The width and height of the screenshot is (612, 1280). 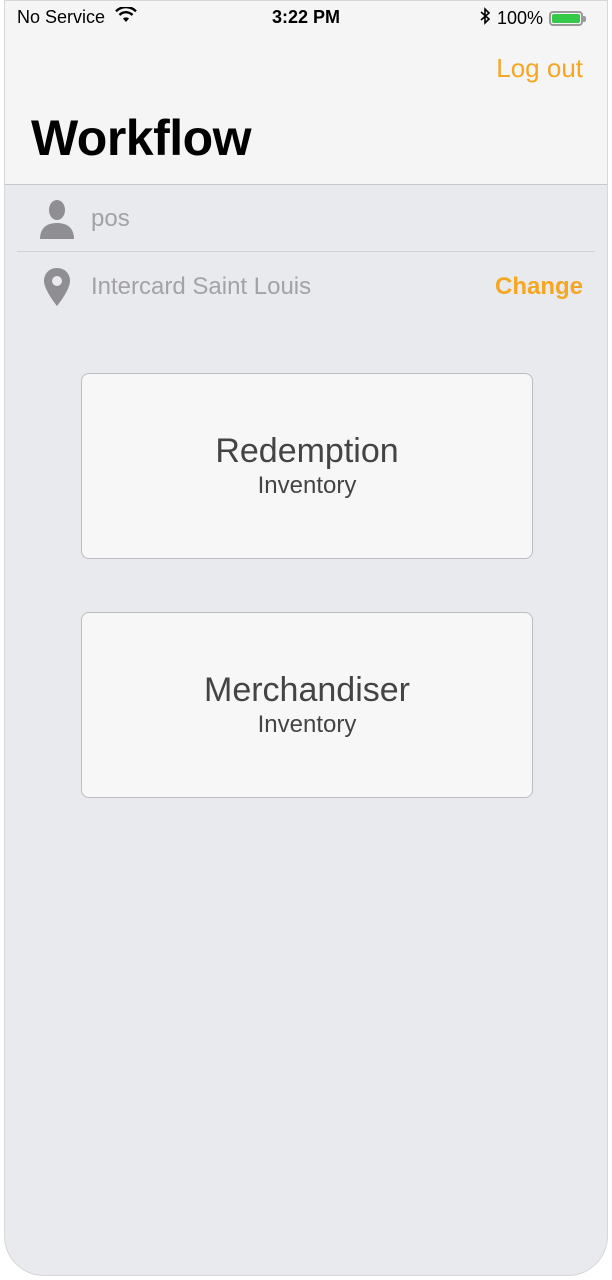 I want to click on user-row: pos, so click(x=306, y=219).